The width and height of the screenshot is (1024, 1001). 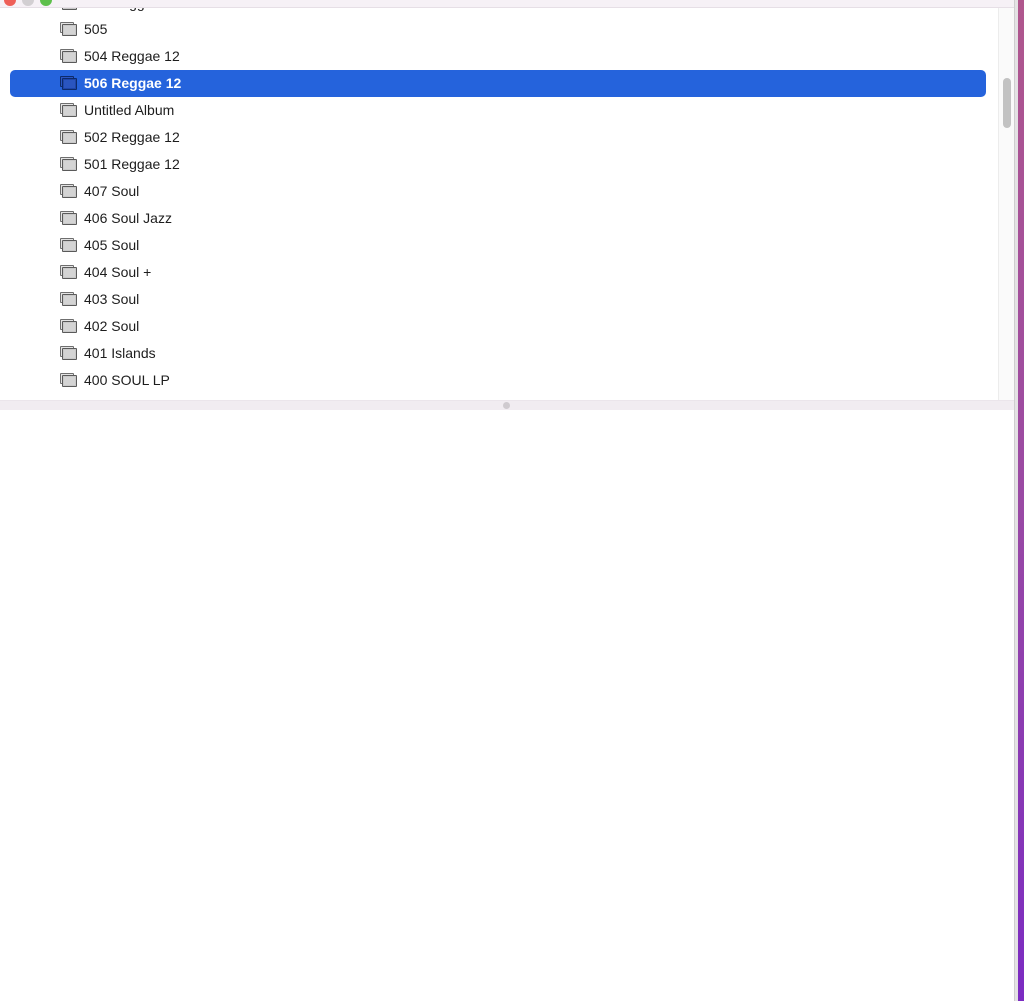 What do you see at coordinates (127, 380) in the screenshot?
I see `album-label: 400 SOUL LP` at bounding box center [127, 380].